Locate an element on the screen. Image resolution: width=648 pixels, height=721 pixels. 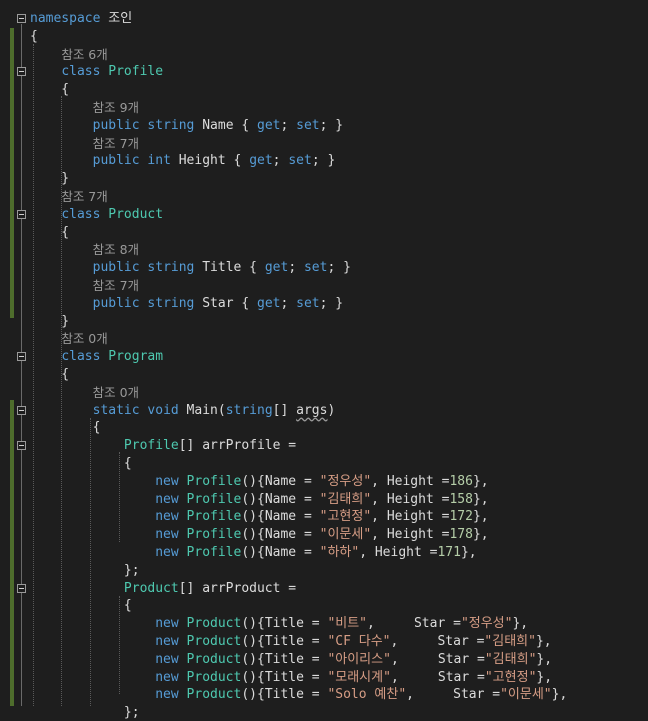
code-line: public int Height { get; set; } is located at coordinates (324, 160).